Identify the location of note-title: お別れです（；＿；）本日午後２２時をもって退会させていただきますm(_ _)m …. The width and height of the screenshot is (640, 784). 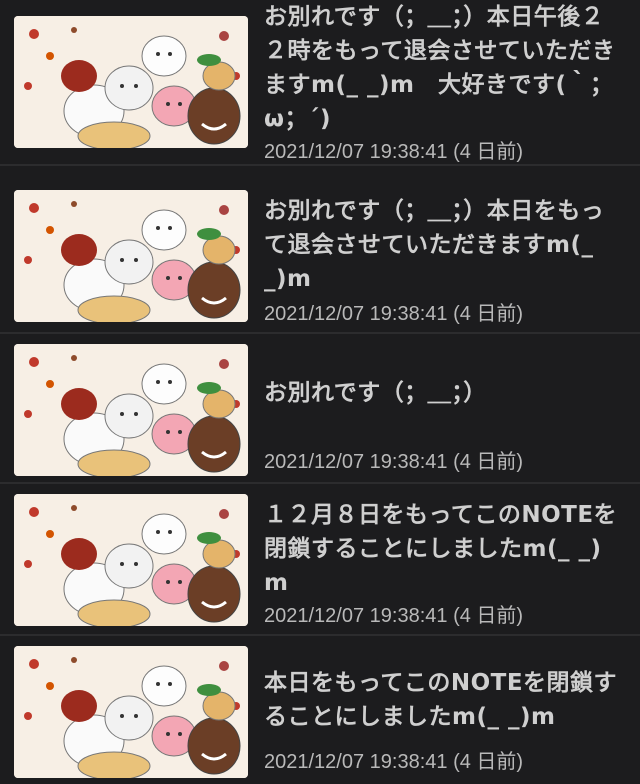
(440, 68).